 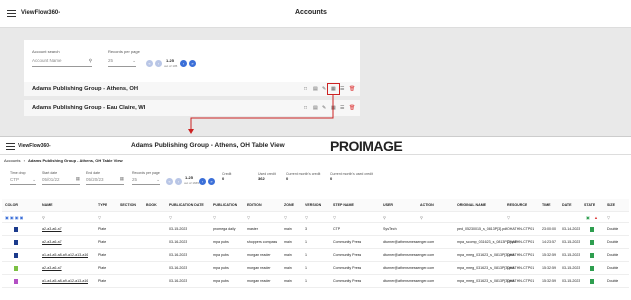 I want to click on step-filter-icon: ▽, so click(x=334, y=217).